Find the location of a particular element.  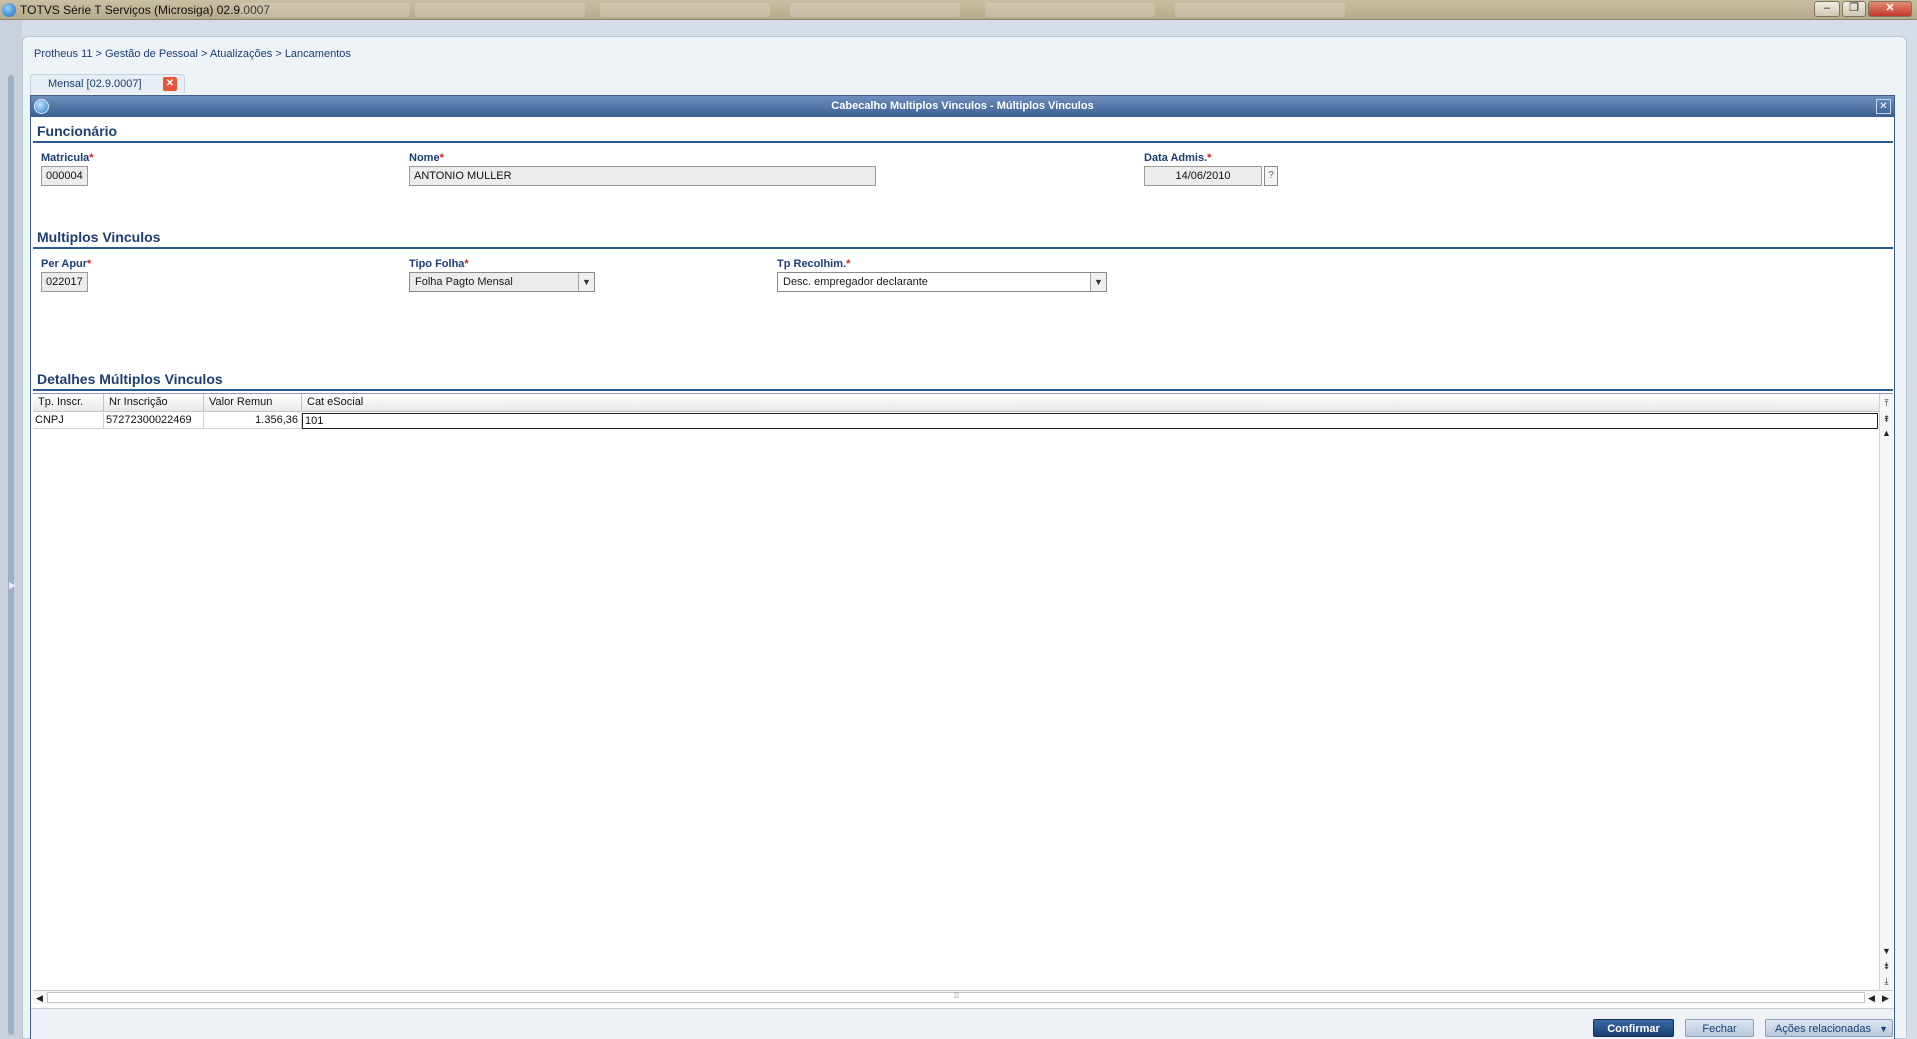

confirmar-button: Confirmar is located at coordinates (1633, 1028).